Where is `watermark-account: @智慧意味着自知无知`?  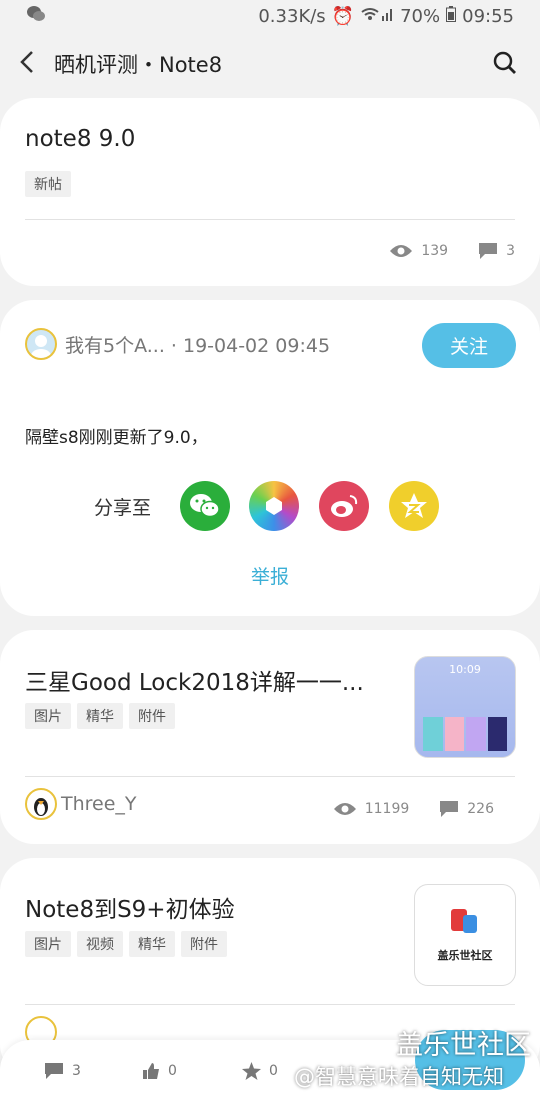
watermark-account: @智慧意味着自知无知 is located at coordinates (399, 1077).